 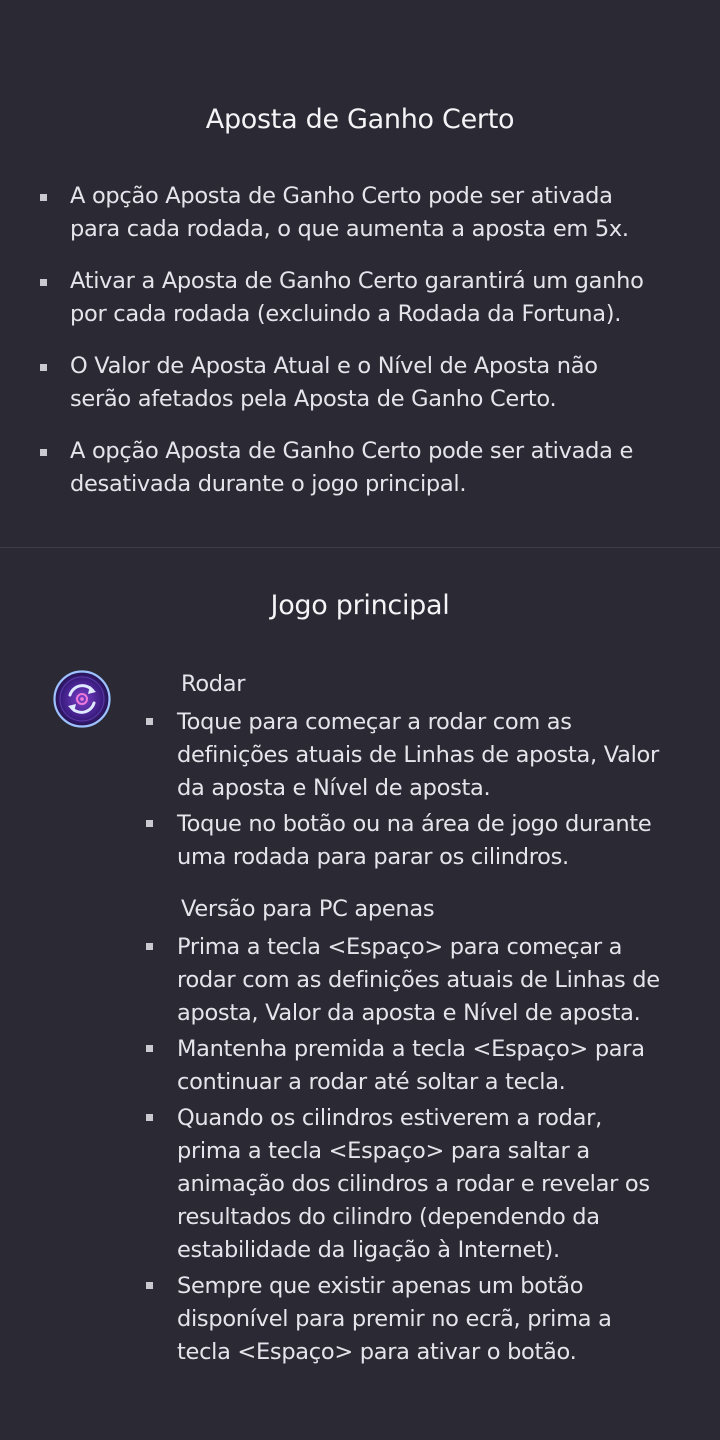 I want to click on list-item-line: continuar a rodar até soltar a tecla., so click(x=371, y=1082).